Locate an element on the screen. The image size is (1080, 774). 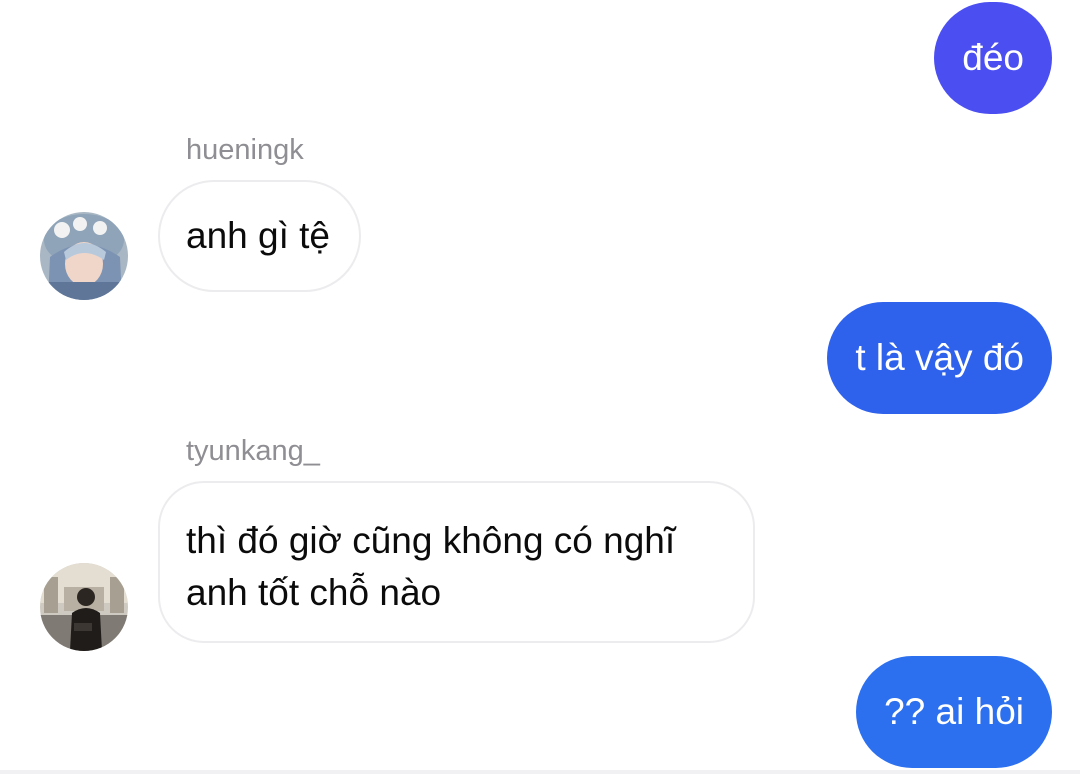
received-message-bubble: anh gì tệ is located at coordinates (259, 236).